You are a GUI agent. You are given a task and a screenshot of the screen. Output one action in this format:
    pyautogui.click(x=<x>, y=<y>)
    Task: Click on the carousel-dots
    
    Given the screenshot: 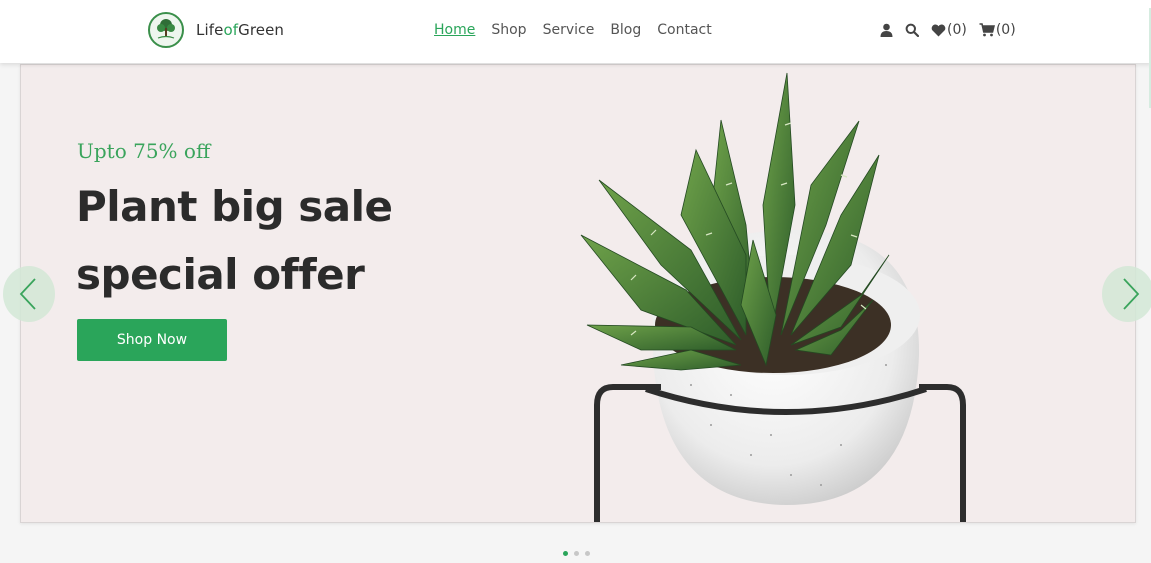 What is the action you would take?
    pyautogui.click(x=576, y=553)
    